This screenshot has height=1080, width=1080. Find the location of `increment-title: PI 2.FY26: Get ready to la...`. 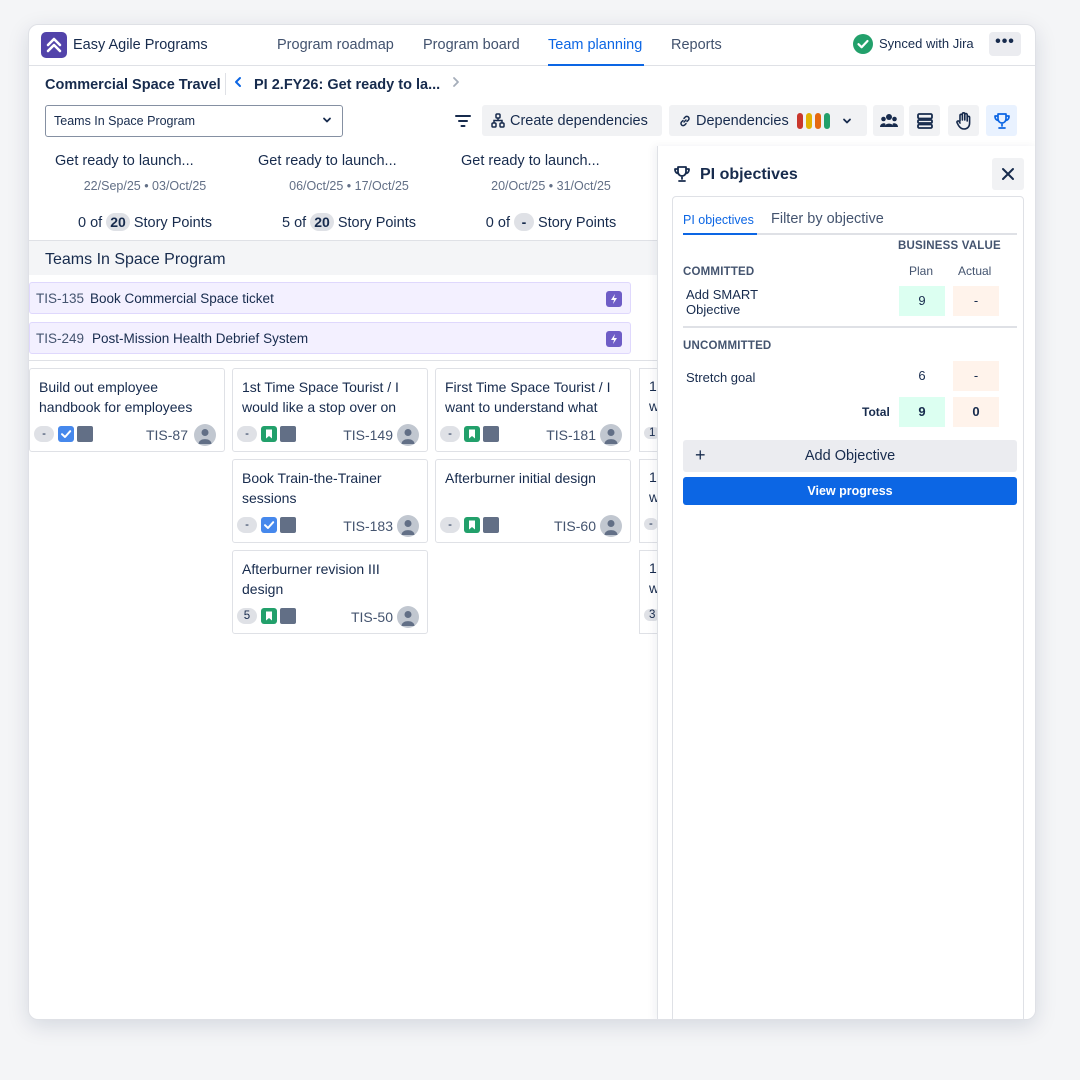

increment-title: PI 2.FY26: Get ready to la... is located at coordinates (347, 85).